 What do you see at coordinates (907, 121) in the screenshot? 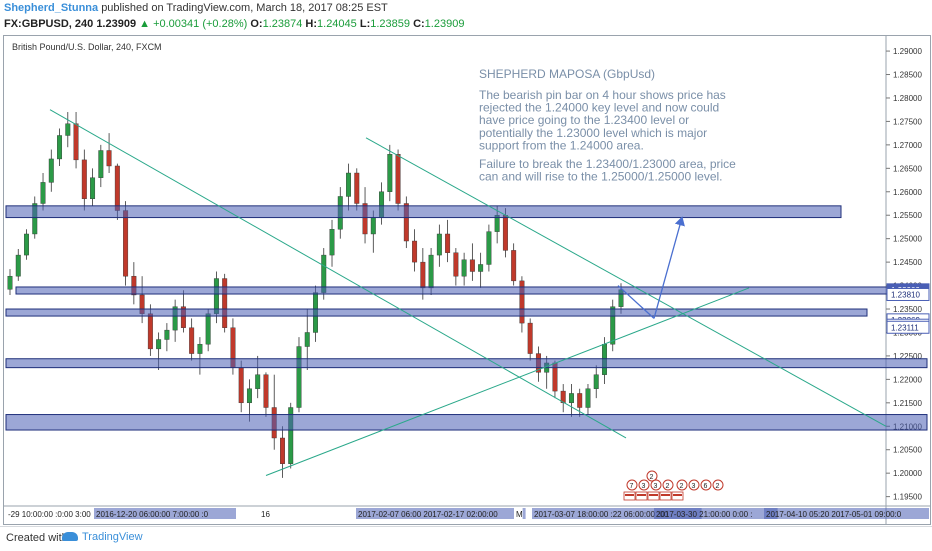
I see `y-tick-label: 1.27500` at bounding box center [907, 121].